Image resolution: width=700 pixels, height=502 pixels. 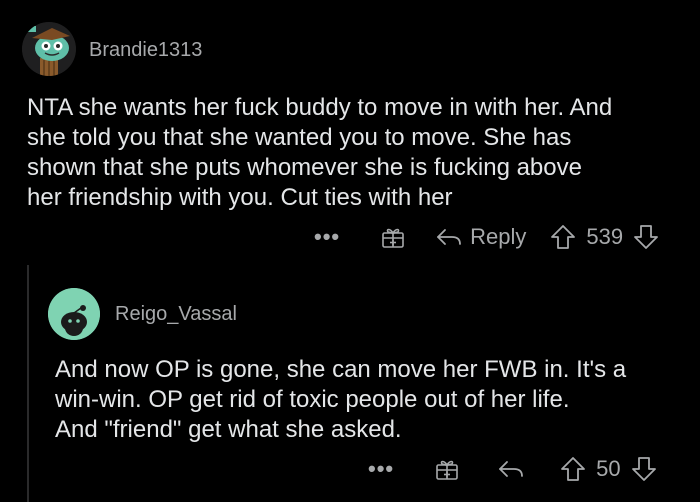 I want to click on reply-button: Reply, so click(x=481, y=237).